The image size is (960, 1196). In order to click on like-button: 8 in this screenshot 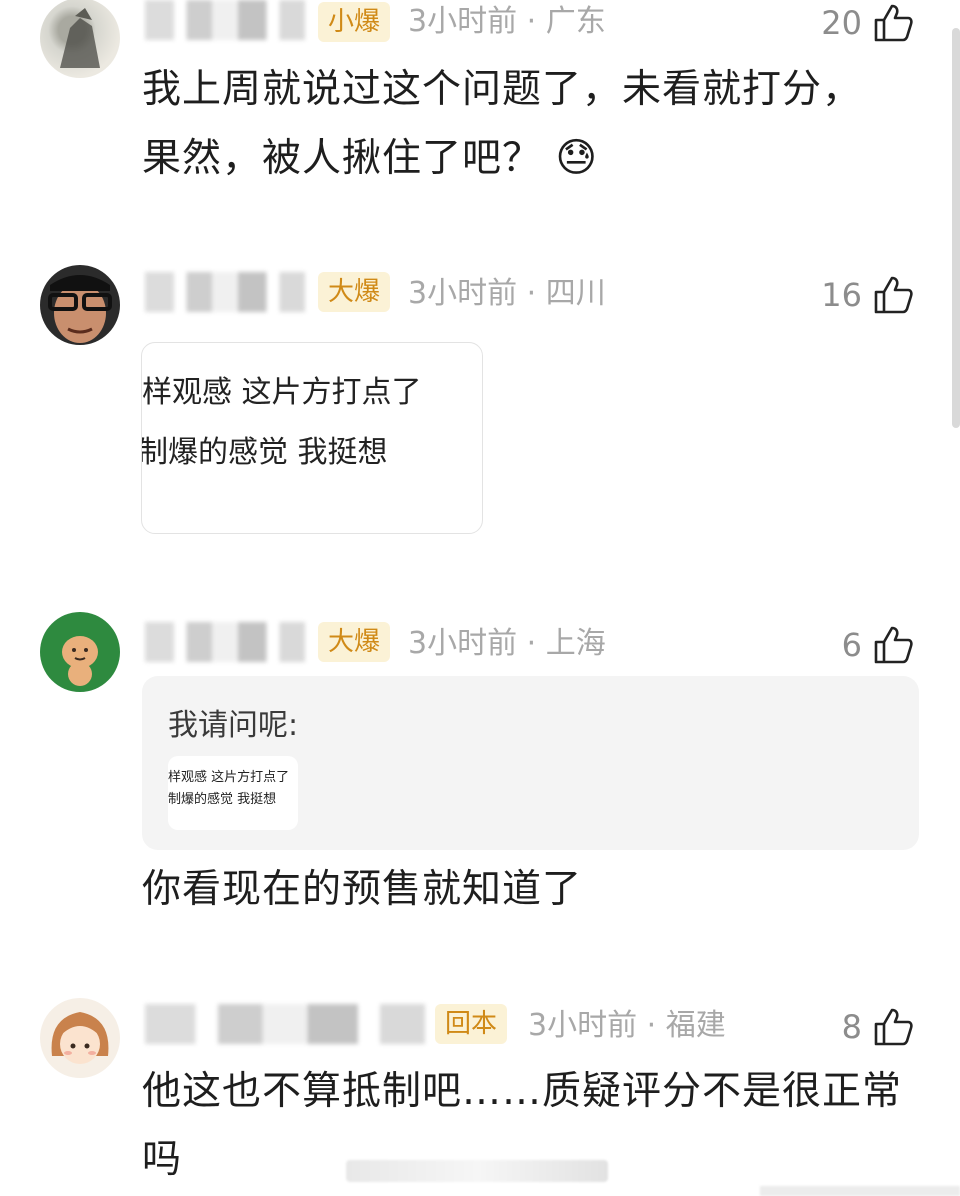, I will do `click(878, 1027)`.